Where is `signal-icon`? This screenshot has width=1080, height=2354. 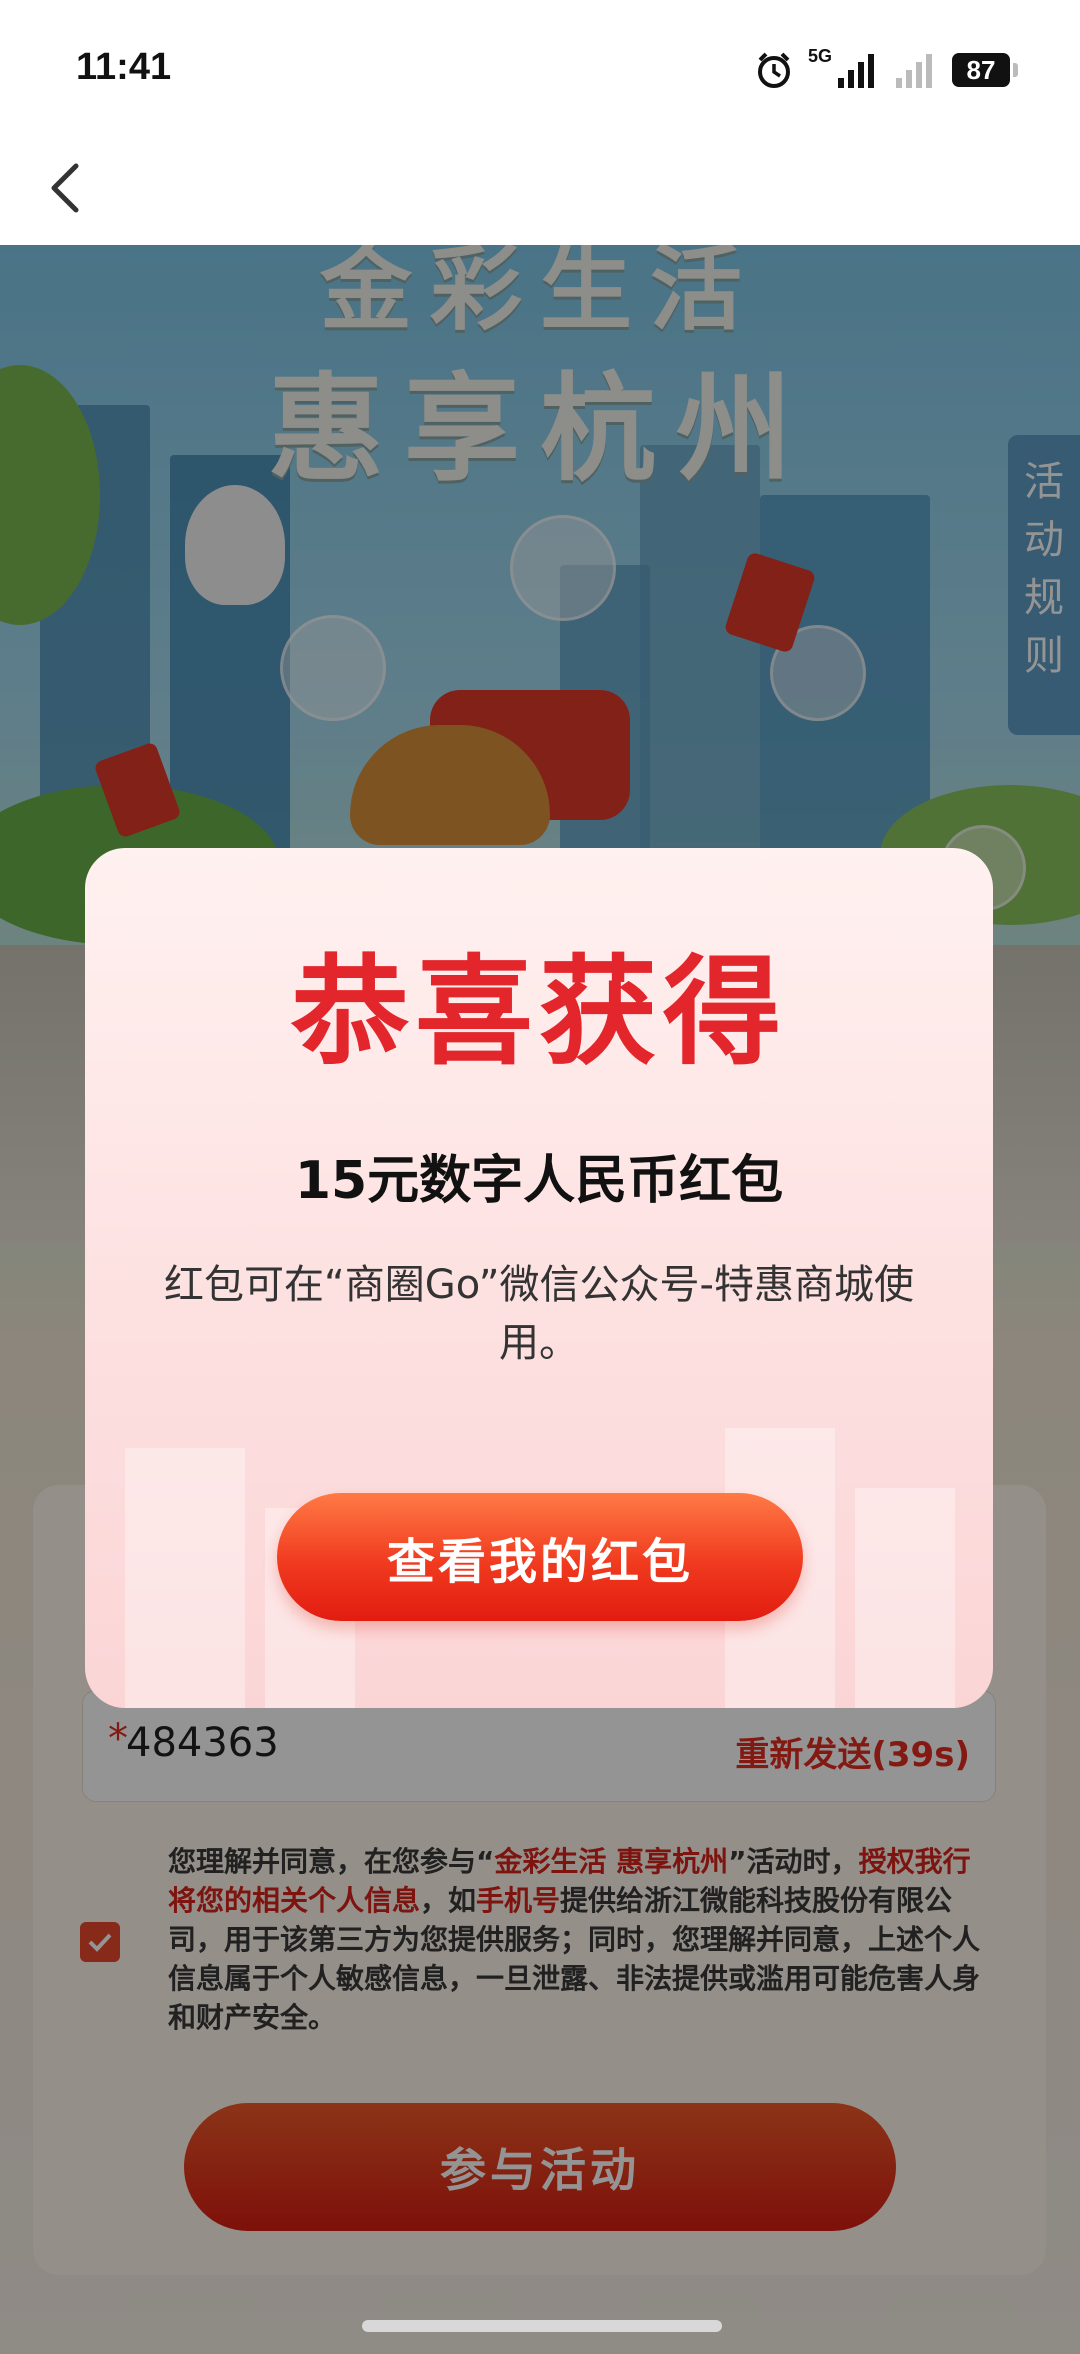 signal-icon is located at coordinates (856, 71).